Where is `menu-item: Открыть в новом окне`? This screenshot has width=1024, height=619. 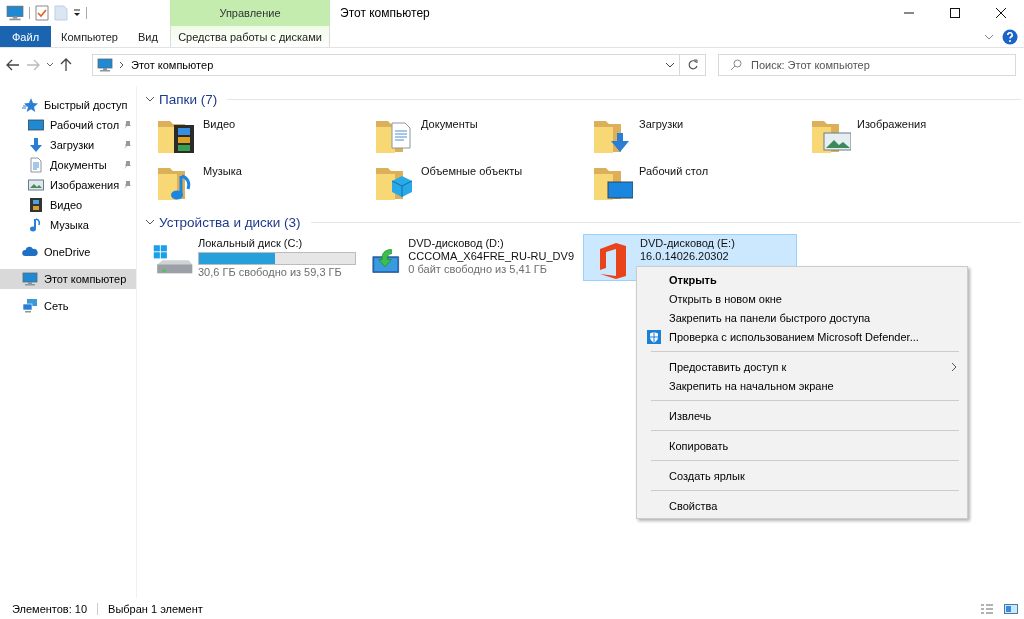
menu-item: Открыть в новом окне is located at coordinates (802, 298).